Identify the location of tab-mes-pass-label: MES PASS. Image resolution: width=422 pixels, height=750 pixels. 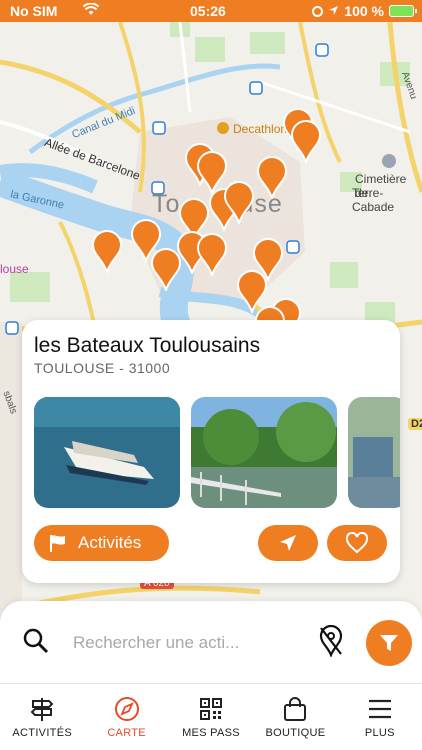
(211, 733).